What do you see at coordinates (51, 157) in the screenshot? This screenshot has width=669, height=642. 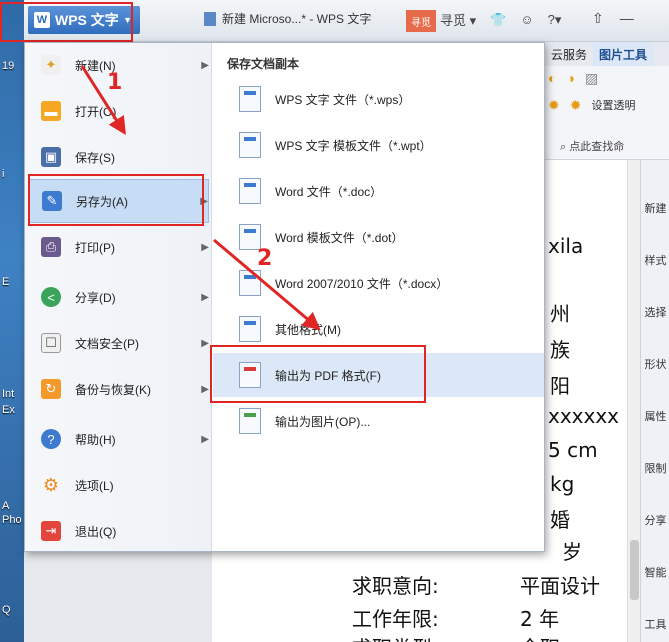 I see `save-icon: ▣` at bounding box center [51, 157].